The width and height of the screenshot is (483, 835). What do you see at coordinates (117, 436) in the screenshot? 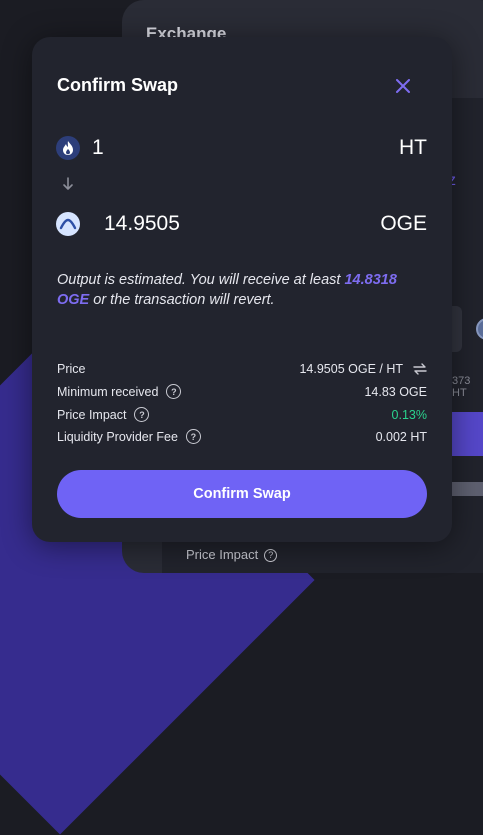
I see `lp-fee-label: Liquidity Provider Fee` at bounding box center [117, 436].